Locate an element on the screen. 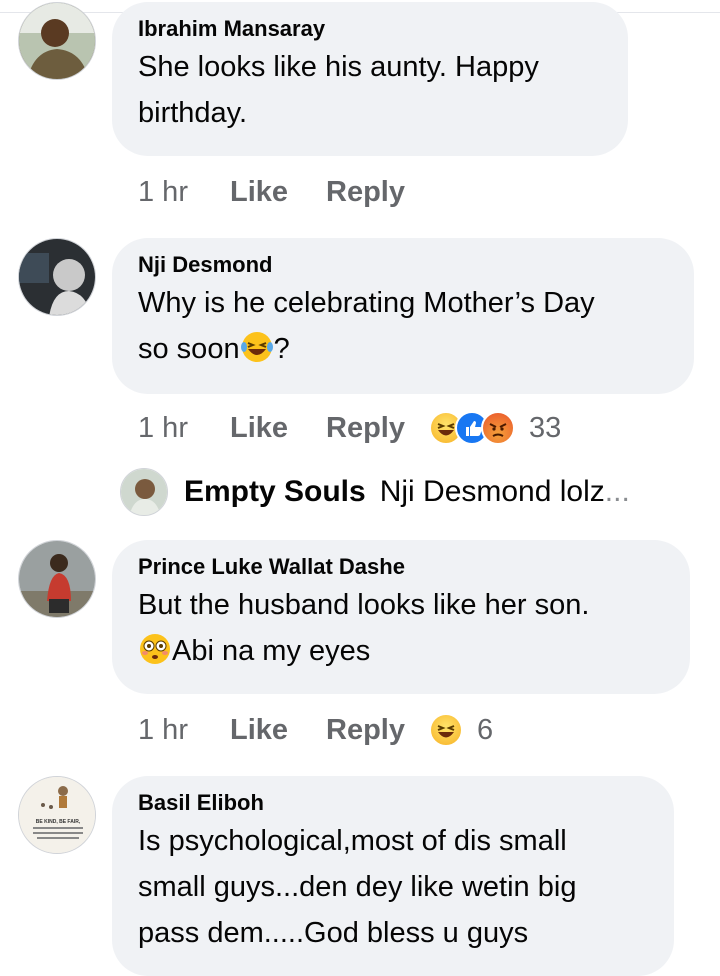 The height and width of the screenshot is (976, 720). comment-text-line: birthday. is located at coordinates (193, 113).